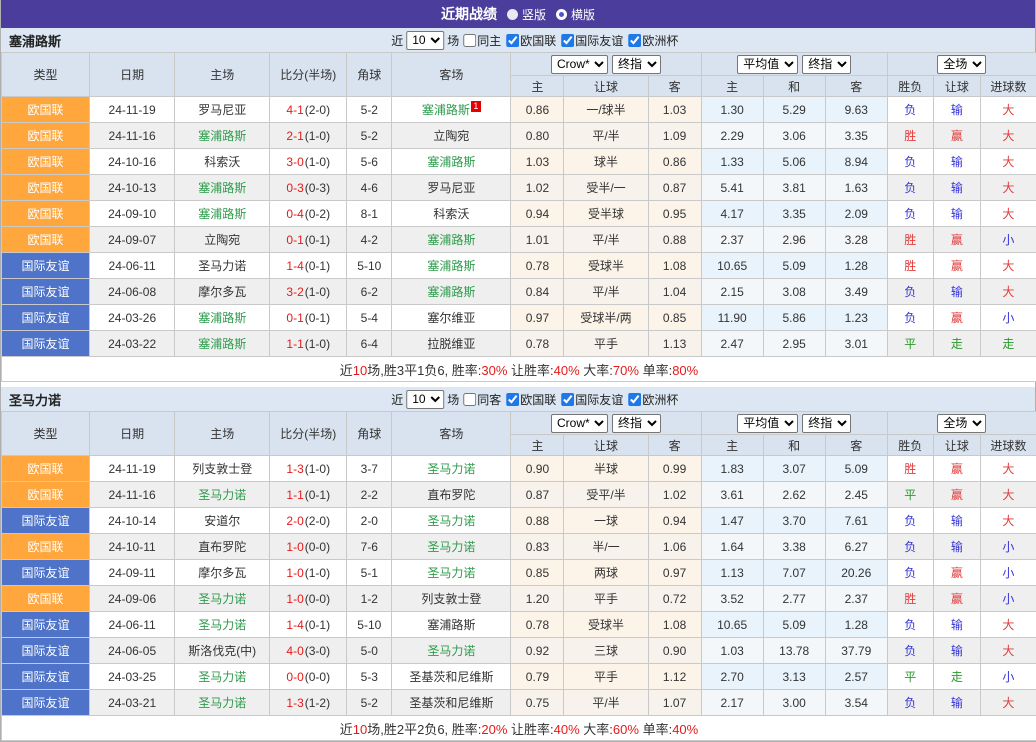 The height and width of the screenshot is (742, 1036). What do you see at coordinates (606, 136) in the screenshot?
I see `odds-handicap: 平/半` at bounding box center [606, 136].